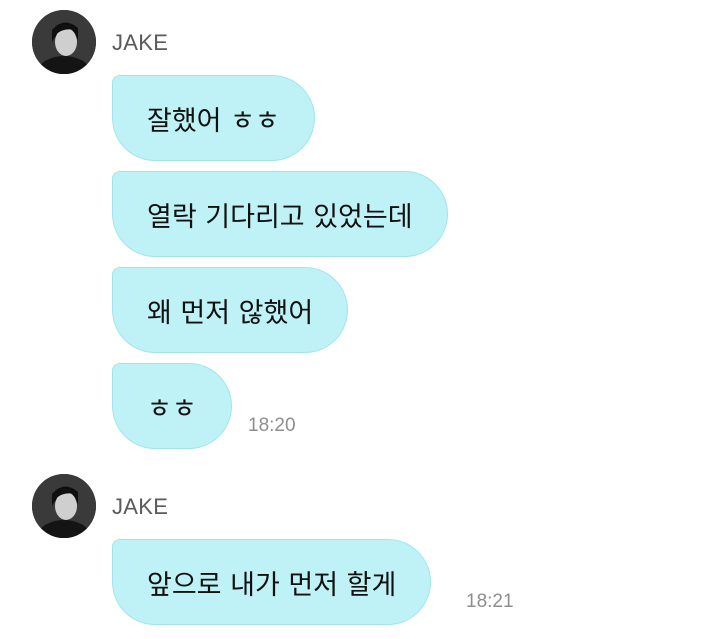  What do you see at coordinates (280, 214) in the screenshot?
I see `message-bubble: 열락 기다리고 있었는데` at bounding box center [280, 214].